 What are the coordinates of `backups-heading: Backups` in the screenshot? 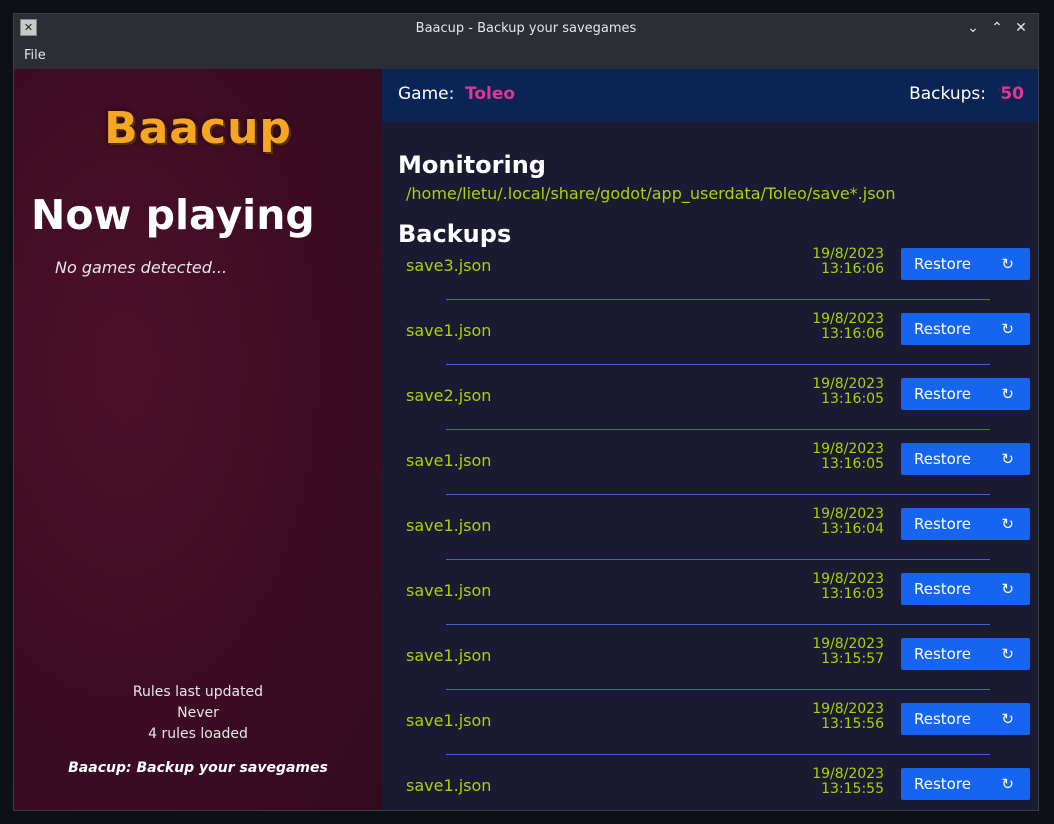 It's located at (455, 234).